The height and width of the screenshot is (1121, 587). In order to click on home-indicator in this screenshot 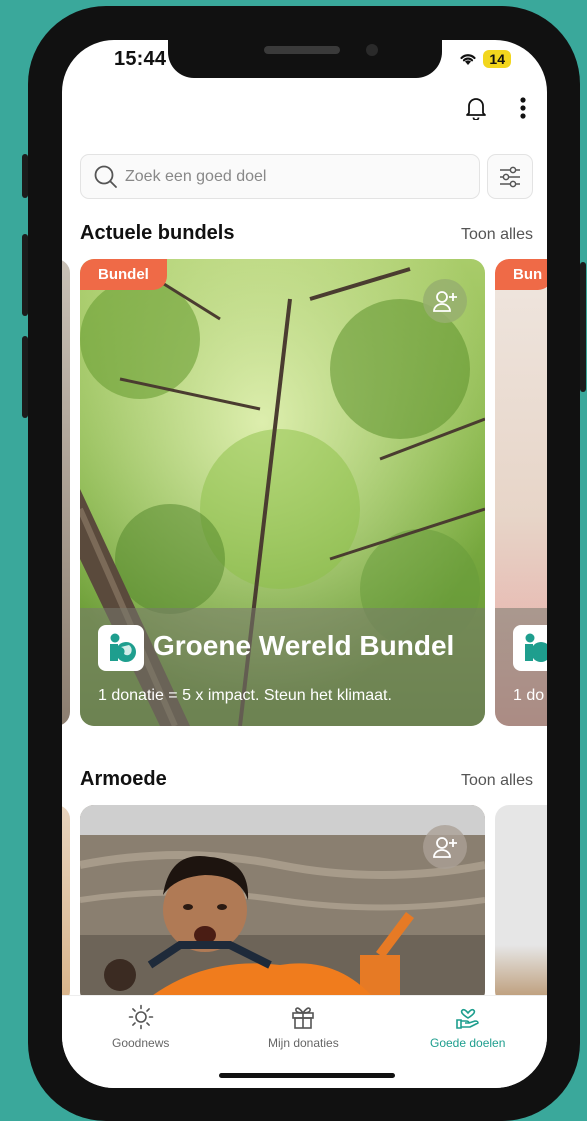, I will do `click(307, 1075)`.